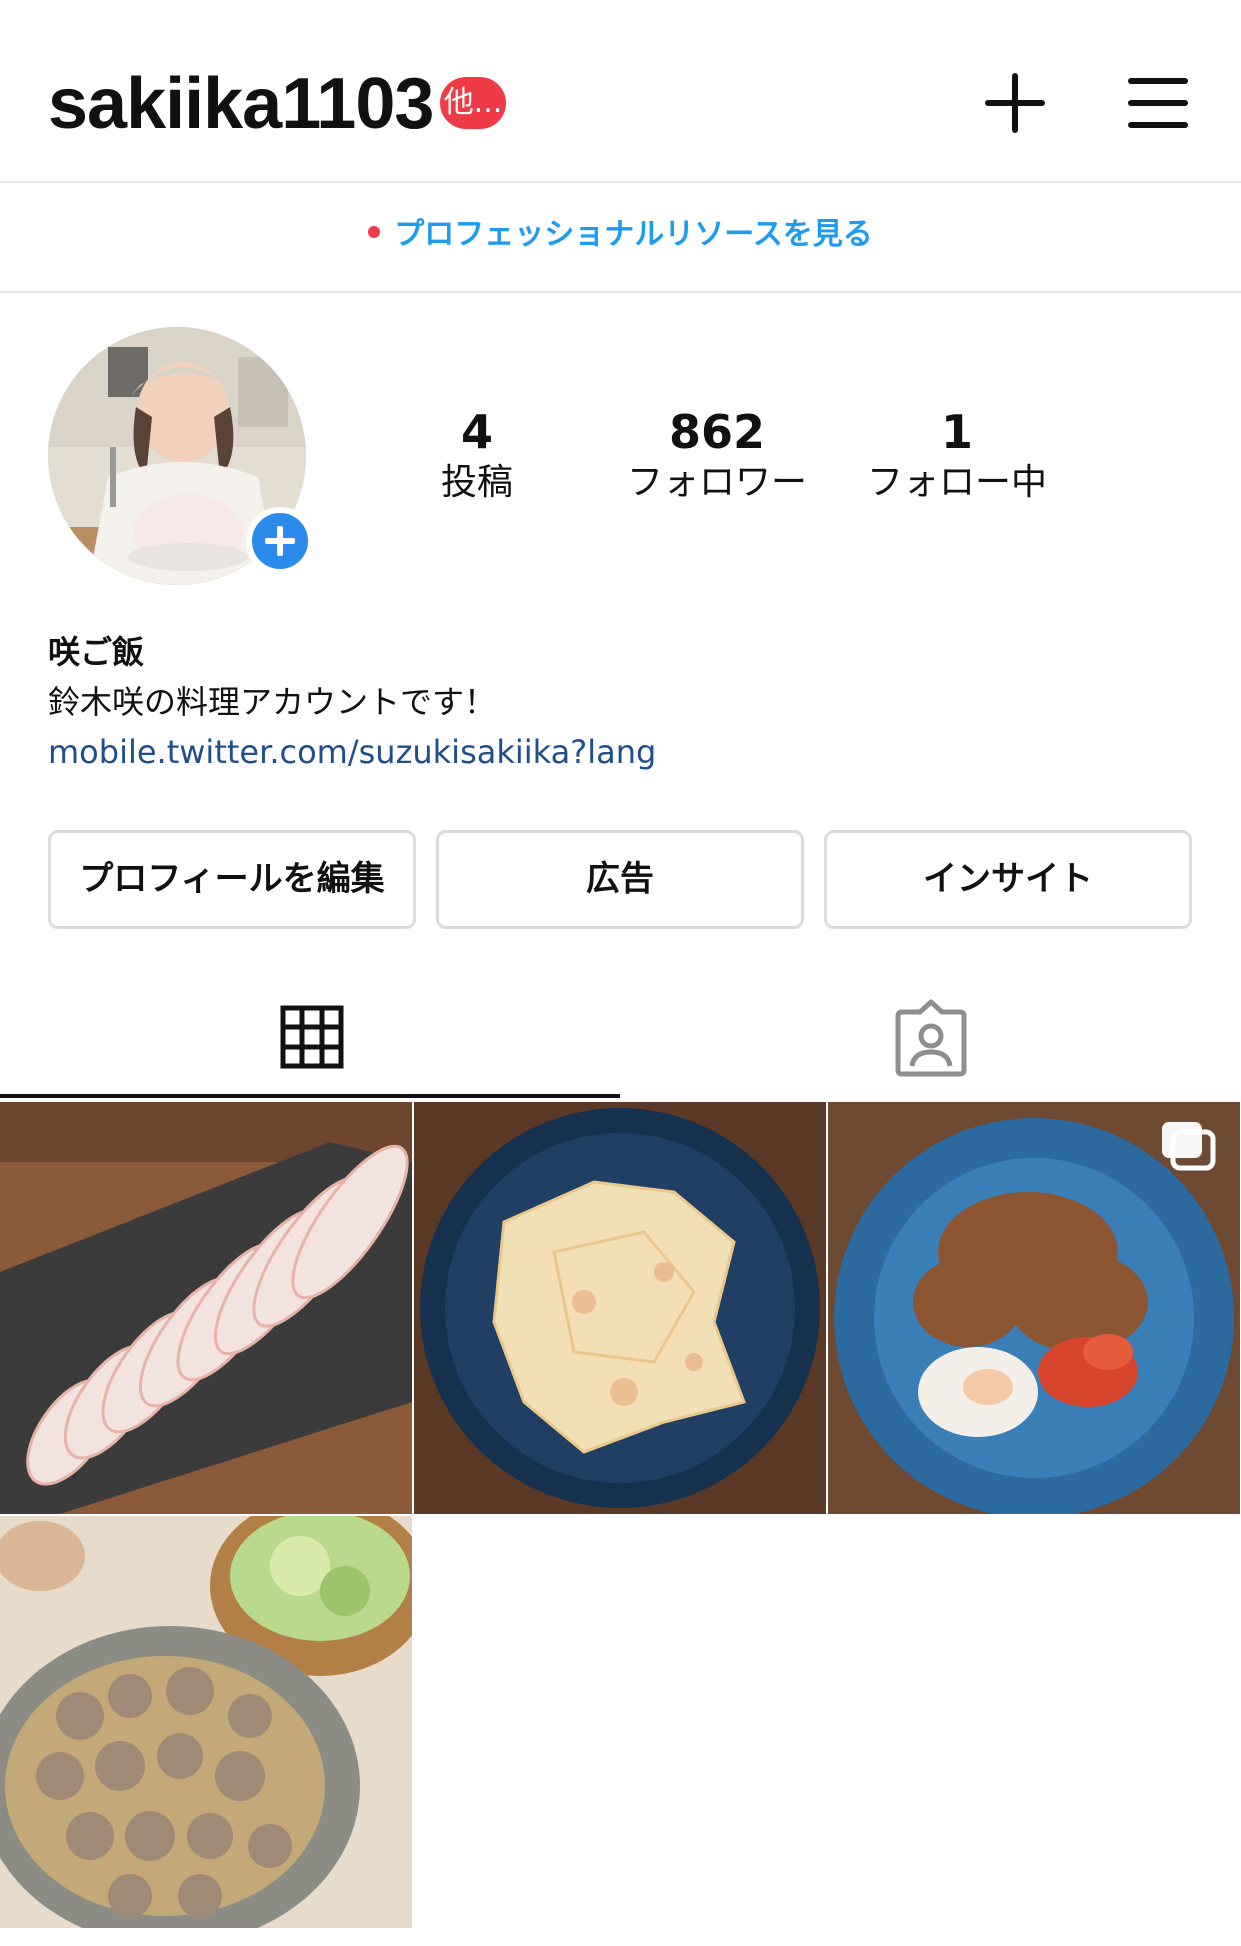 The width and height of the screenshot is (1241, 1946). I want to click on followers-count-value: 862, so click(717, 432).